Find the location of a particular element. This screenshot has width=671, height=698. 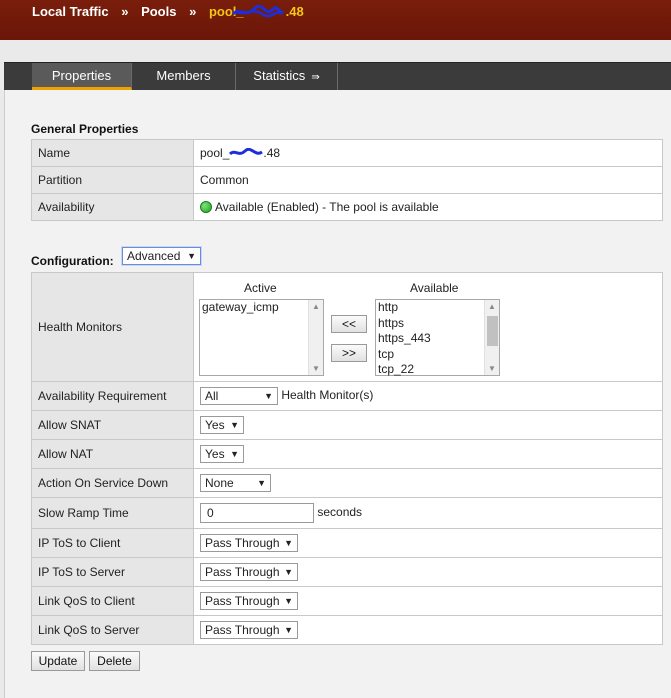

ip-tos-server-select: Pass Through ▼ is located at coordinates (249, 572).